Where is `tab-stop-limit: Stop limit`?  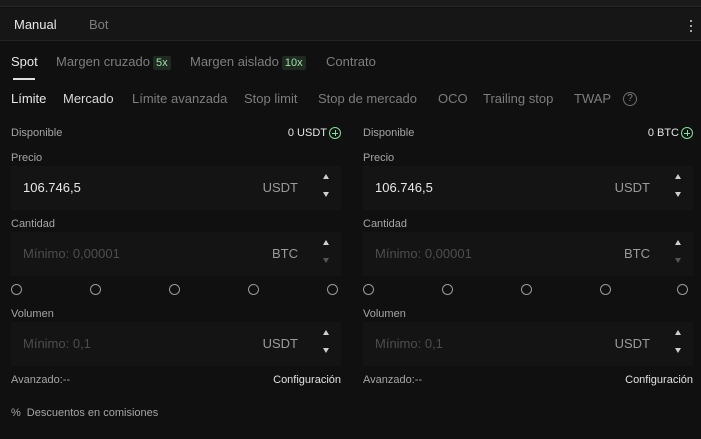
tab-stop-limit: Stop limit is located at coordinates (270, 98).